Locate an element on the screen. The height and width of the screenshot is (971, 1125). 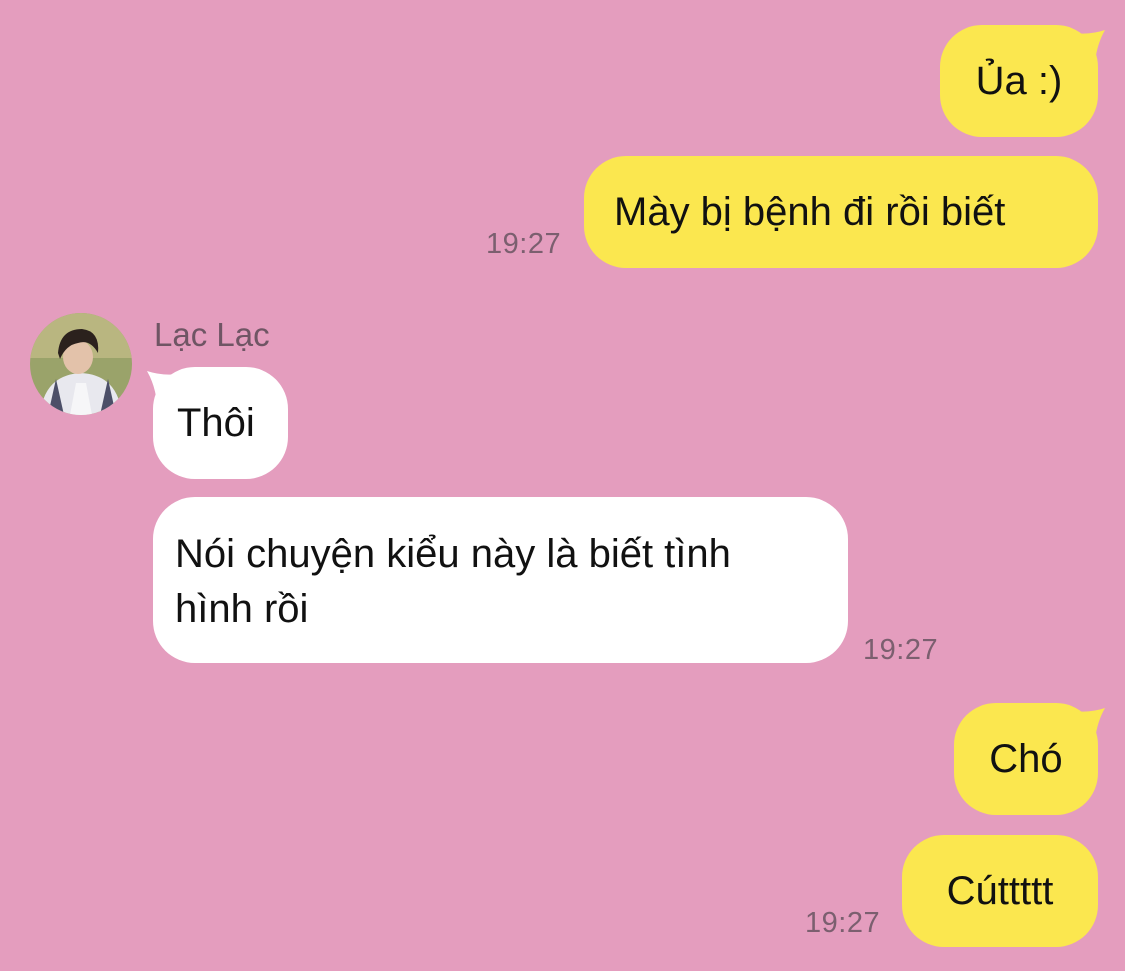
message-bubble-outgoing: Mày bị bệnh đi rồi biết is located at coordinates (841, 212).